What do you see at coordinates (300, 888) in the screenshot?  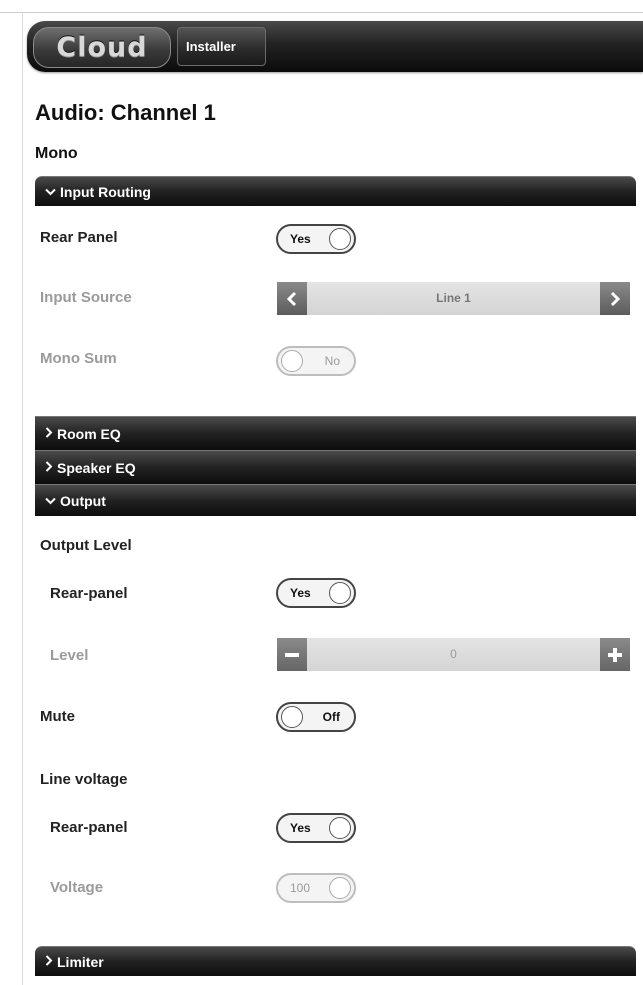 I see `toggle-value: 100` at bounding box center [300, 888].